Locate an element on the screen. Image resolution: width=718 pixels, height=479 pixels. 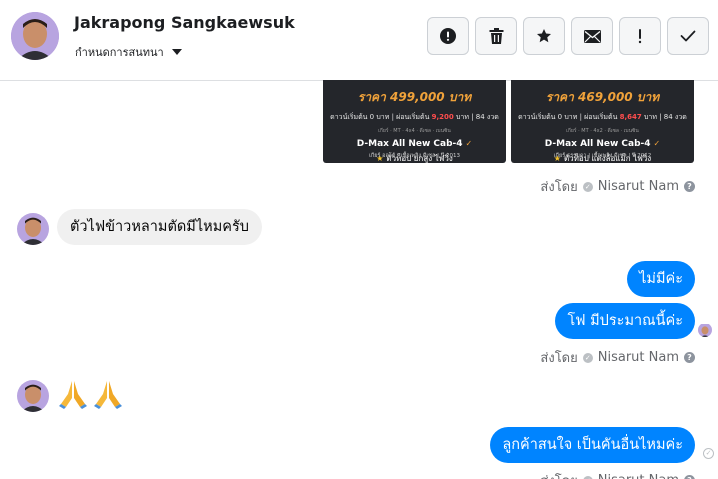
header-actions is located at coordinates (568, 36).